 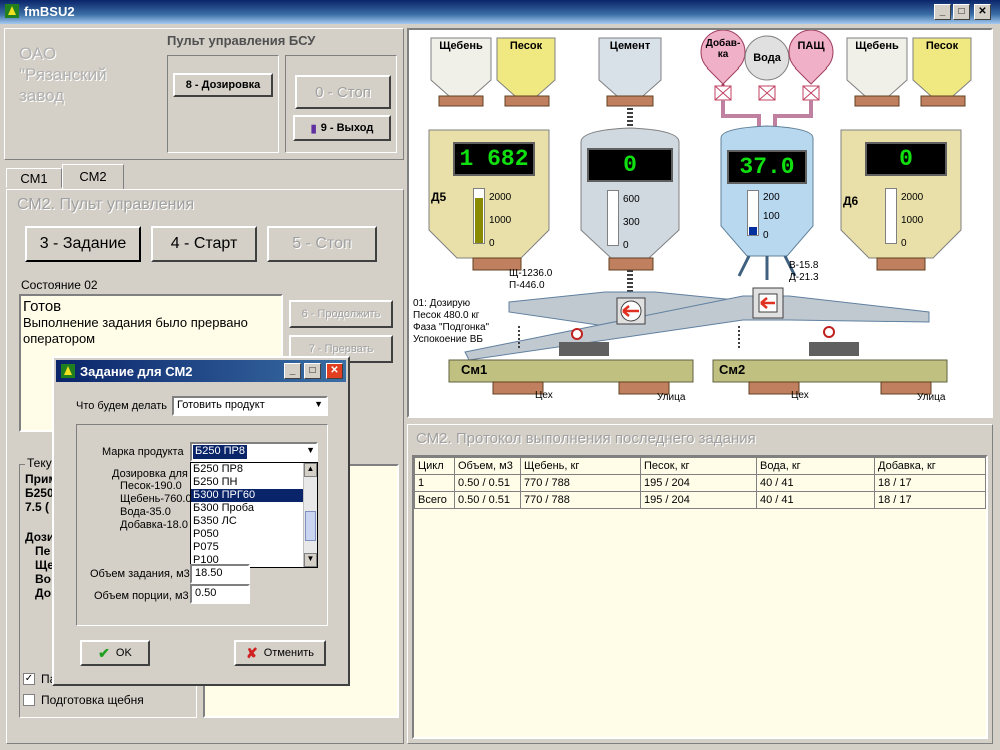 I want to click on d5-bar, so click(x=479, y=216).